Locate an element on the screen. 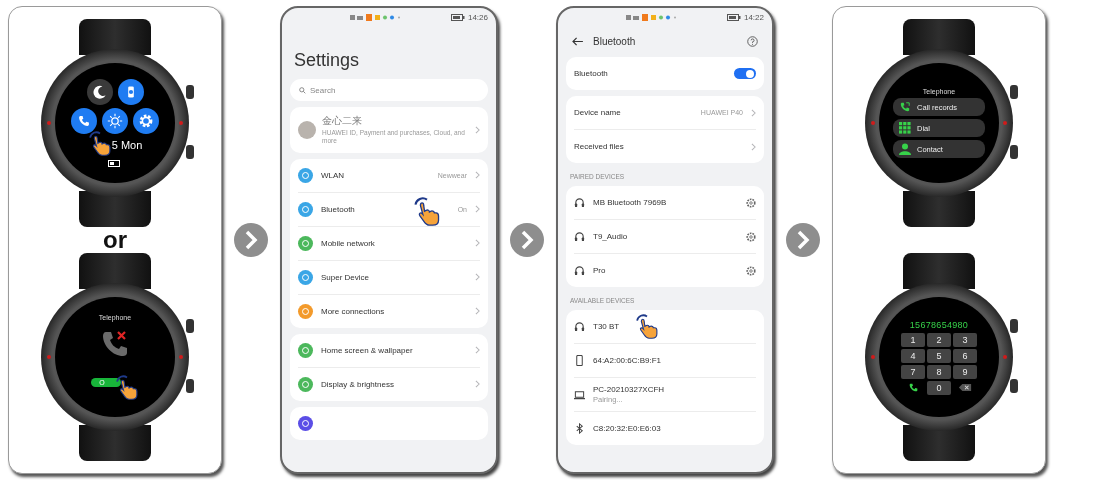  keypad-icon is located at coordinates (905, 128).